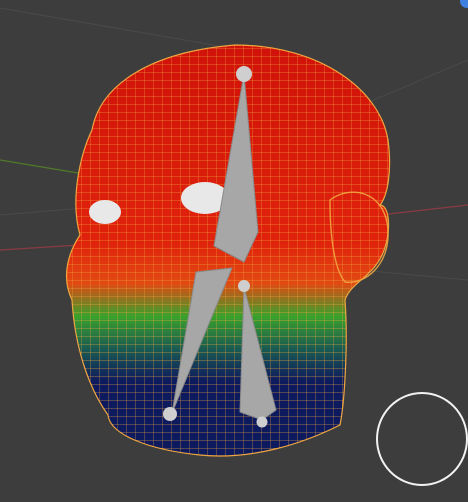 Image resolution: width=468 pixels, height=502 pixels. I want to click on bone-jaw-tip, so click(170, 414).